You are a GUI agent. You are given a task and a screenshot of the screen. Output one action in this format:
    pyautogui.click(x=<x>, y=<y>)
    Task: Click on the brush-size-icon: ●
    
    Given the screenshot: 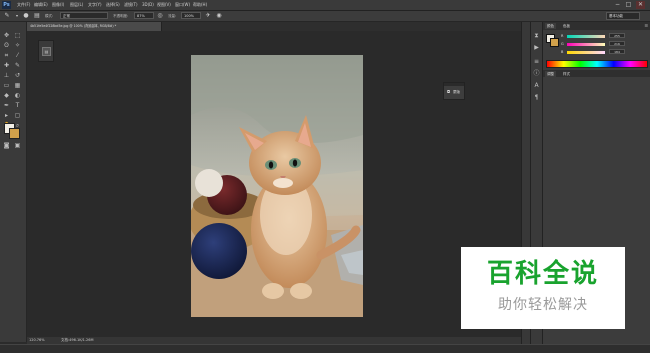 What is the action you would take?
    pyautogui.click(x=26, y=16)
    